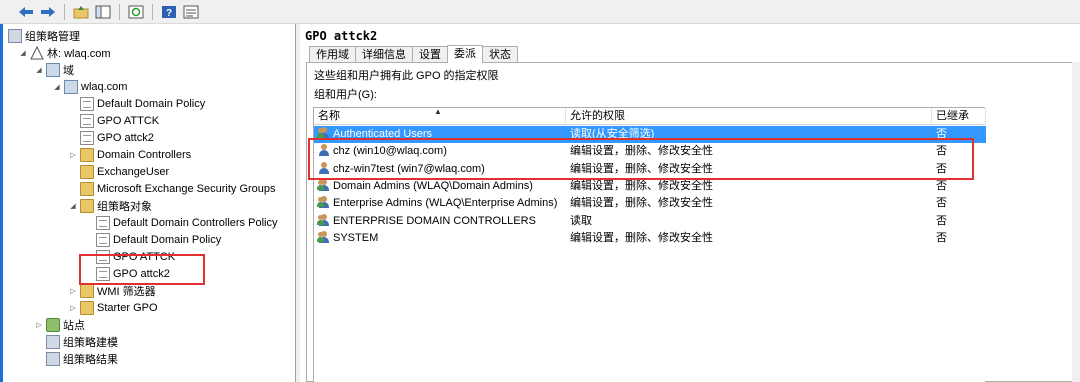 The height and width of the screenshot is (382, 1080). What do you see at coordinates (87, 307) in the screenshot?
I see `starter-gpo-icon` at bounding box center [87, 307].